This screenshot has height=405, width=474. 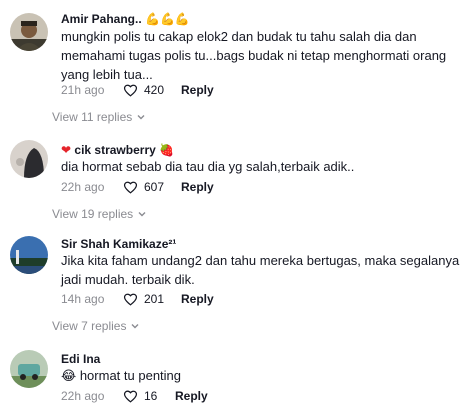 I want to click on comment-meta: 21h ago 420 Reply, so click(x=137, y=90).